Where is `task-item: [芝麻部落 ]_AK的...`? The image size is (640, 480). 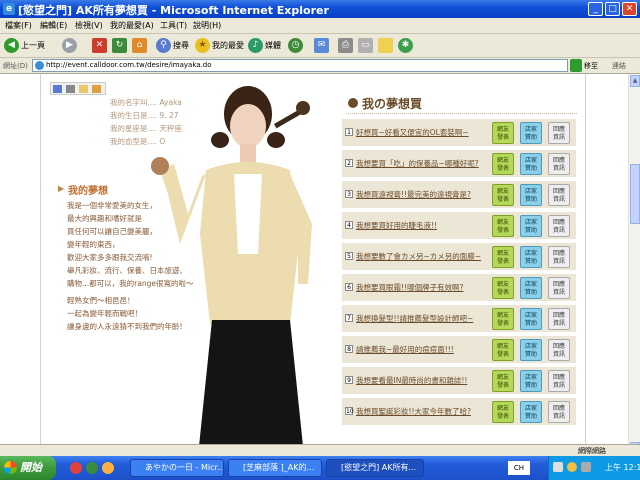
task-item: [芝麻部落 ]_AK的... is located at coordinates (275, 468).